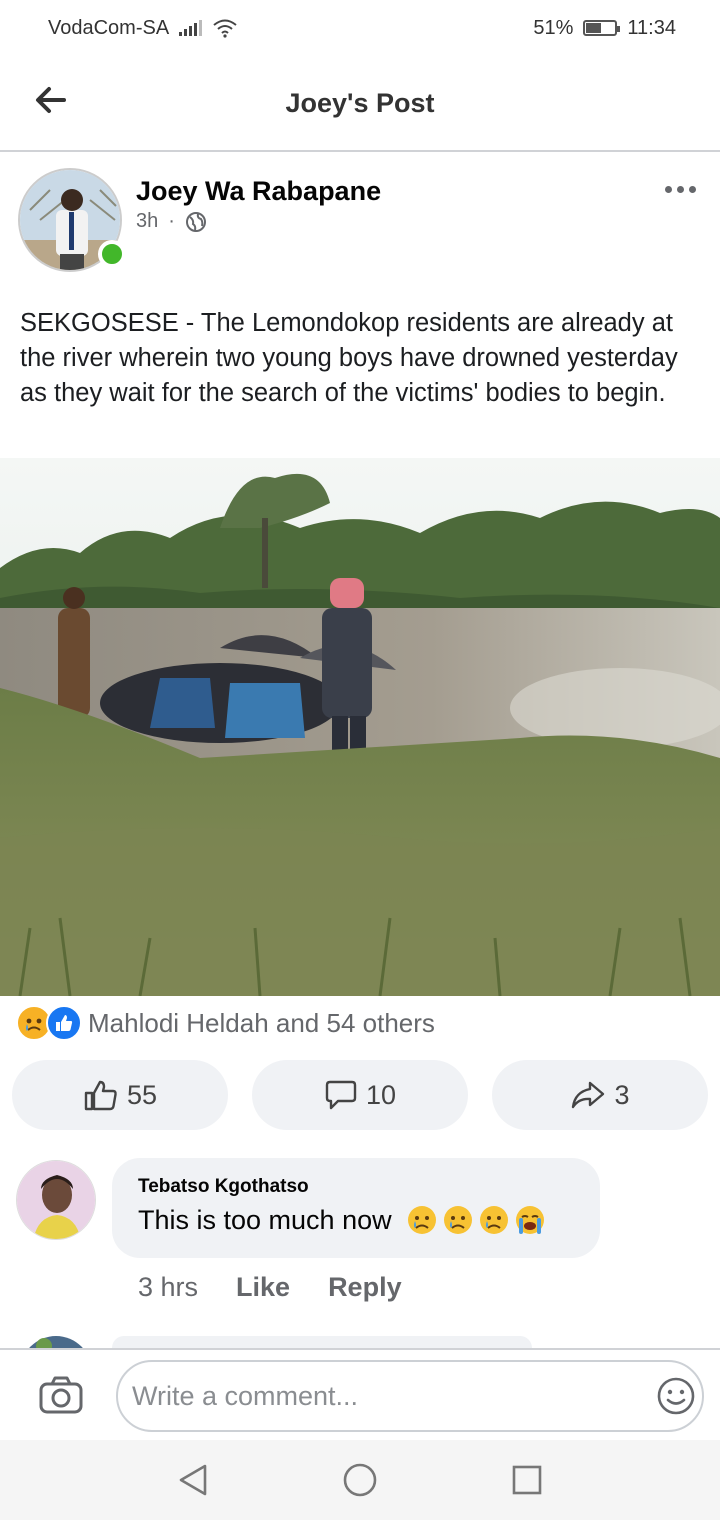 This screenshot has width=720, height=1520. I want to click on author-avatar, so click(72, 220).